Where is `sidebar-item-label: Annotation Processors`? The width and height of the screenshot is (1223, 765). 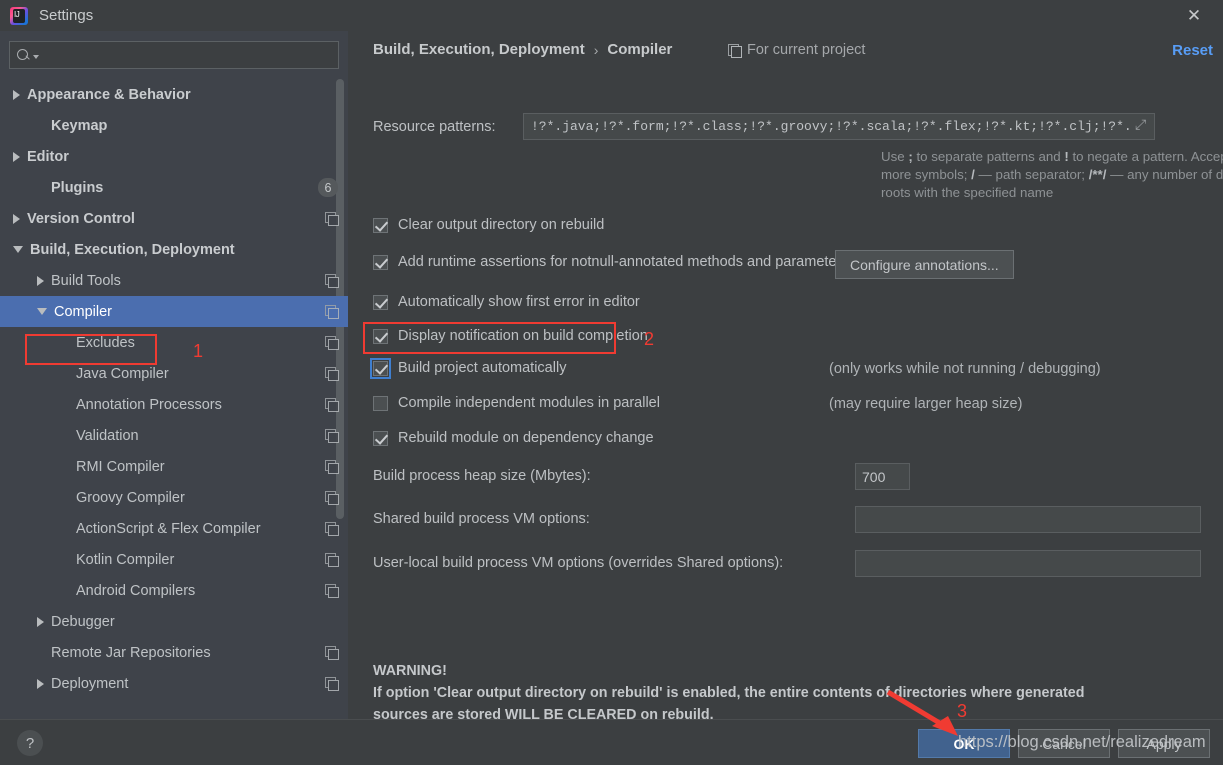 sidebar-item-label: Annotation Processors is located at coordinates (149, 404).